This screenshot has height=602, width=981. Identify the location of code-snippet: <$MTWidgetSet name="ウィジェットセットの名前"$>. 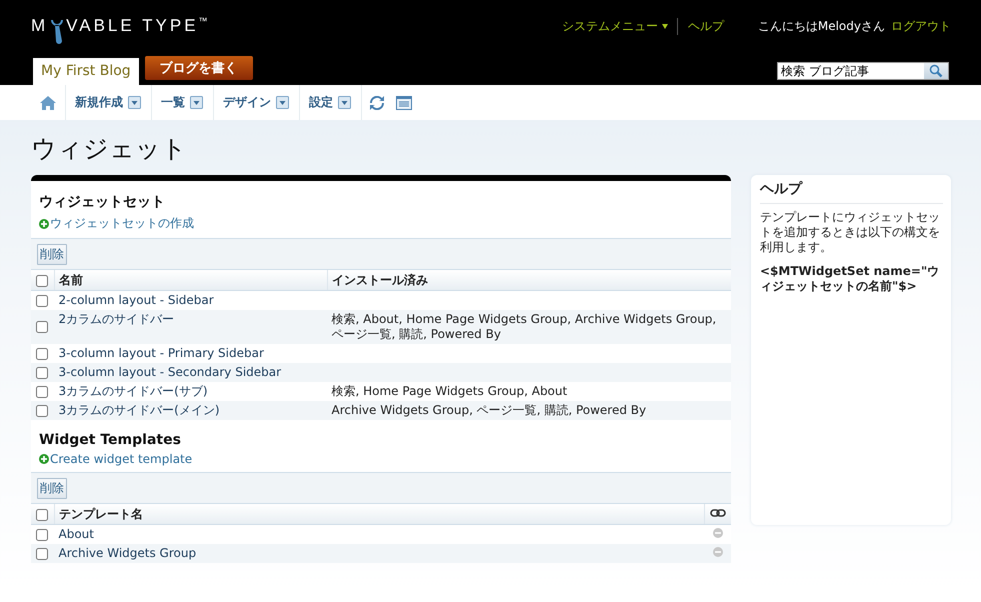
(850, 279).